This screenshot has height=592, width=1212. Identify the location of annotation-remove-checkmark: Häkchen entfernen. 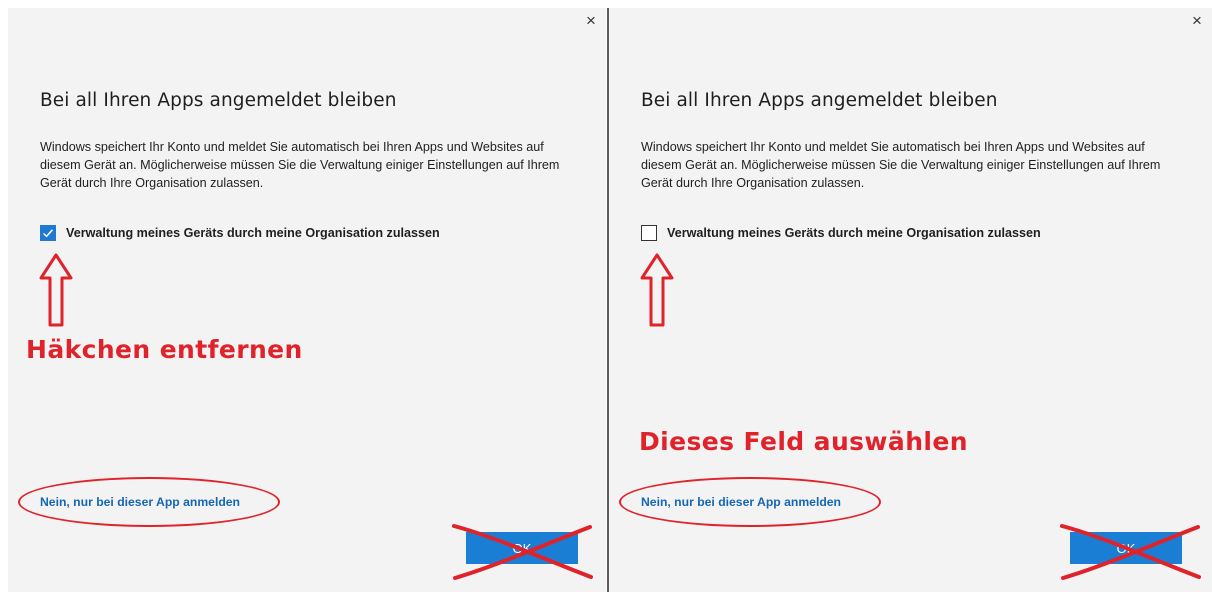
(164, 349).